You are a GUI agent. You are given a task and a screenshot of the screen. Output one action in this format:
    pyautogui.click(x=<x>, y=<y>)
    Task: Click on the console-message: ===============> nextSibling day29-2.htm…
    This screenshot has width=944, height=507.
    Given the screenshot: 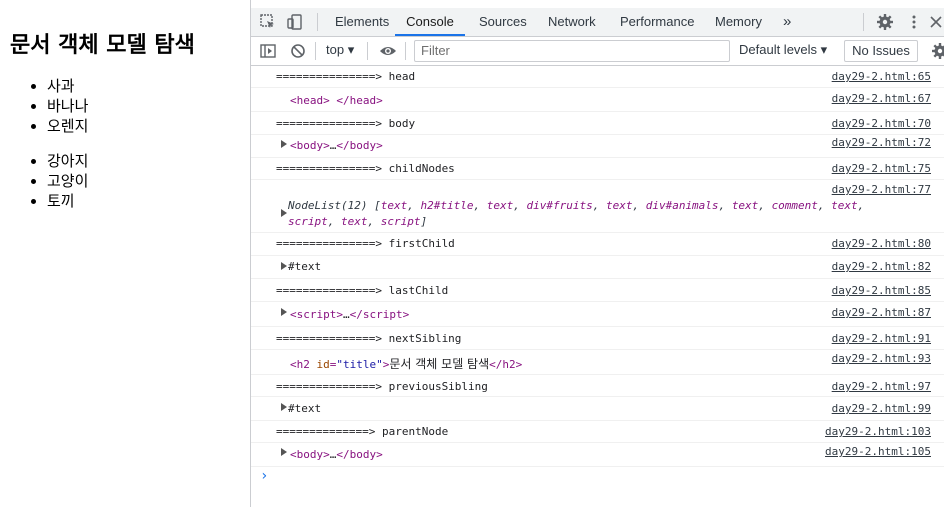 What is the action you would take?
    pyautogui.click(x=597, y=338)
    